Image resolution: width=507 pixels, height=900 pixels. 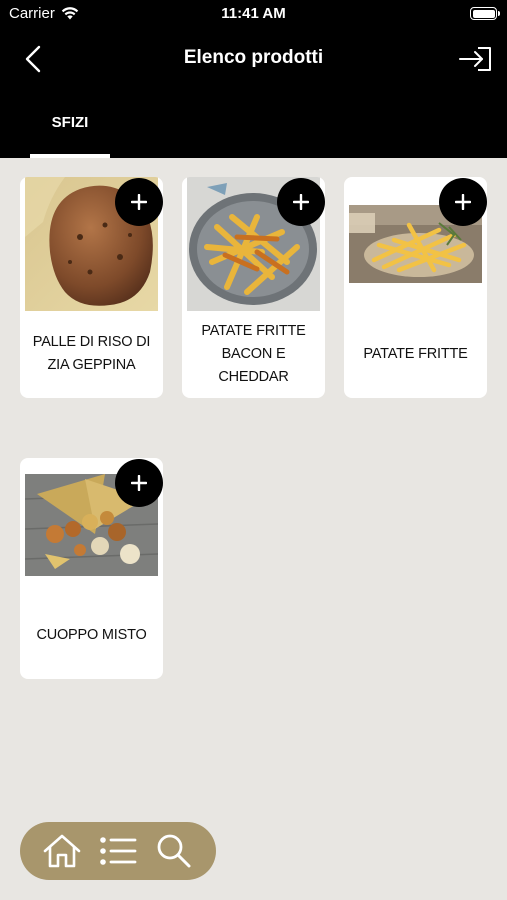 I want to click on home-icon, so click(x=62, y=851).